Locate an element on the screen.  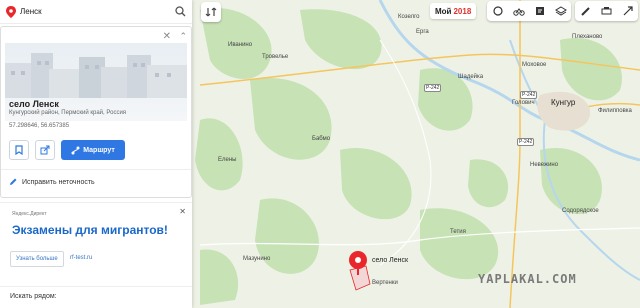
search-bar: Ленск is located at coordinates (96, 12).